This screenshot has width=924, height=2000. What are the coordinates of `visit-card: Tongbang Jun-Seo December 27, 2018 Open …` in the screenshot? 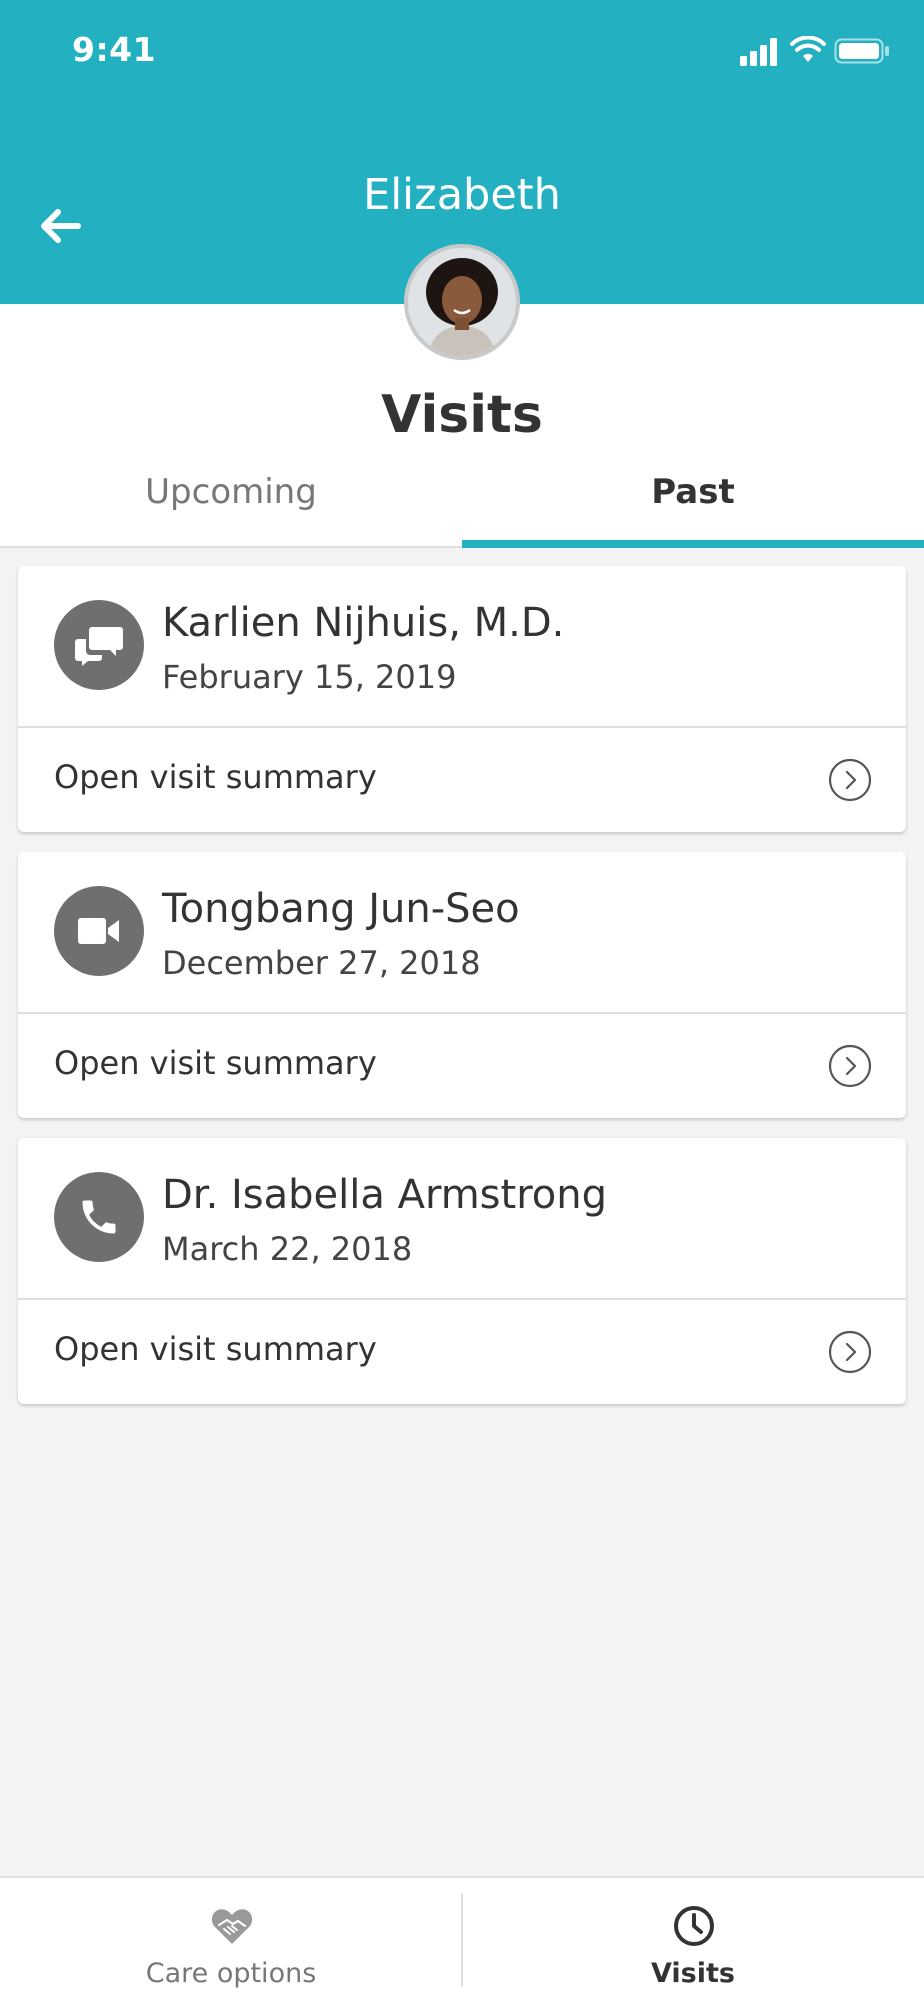 It's located at (462, 985).